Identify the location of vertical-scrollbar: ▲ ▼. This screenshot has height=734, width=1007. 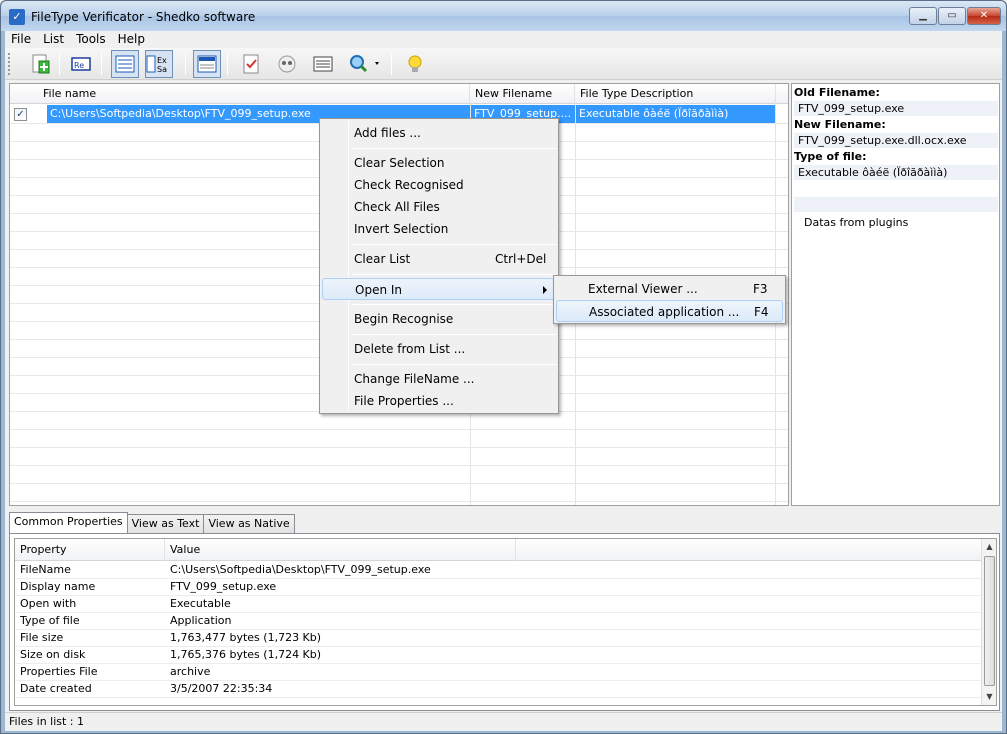
(988, 622).